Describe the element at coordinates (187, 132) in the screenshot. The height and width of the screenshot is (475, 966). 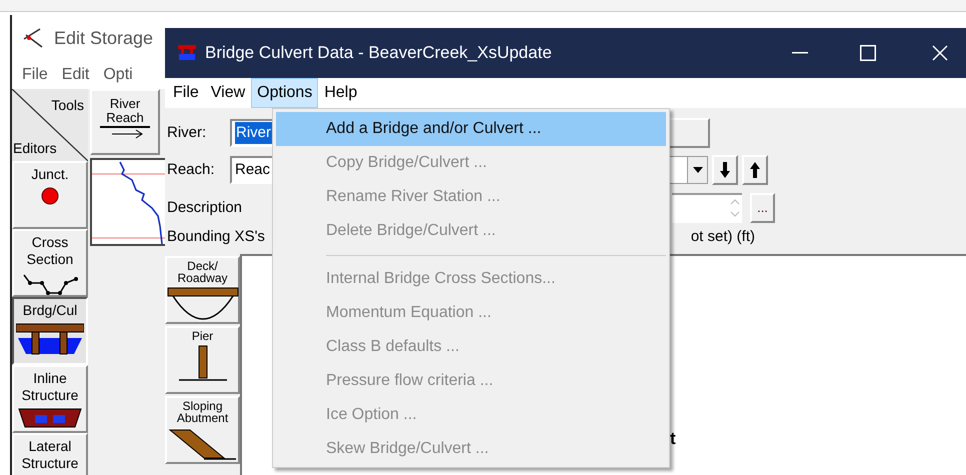
I see `river-label: River:` at that location.